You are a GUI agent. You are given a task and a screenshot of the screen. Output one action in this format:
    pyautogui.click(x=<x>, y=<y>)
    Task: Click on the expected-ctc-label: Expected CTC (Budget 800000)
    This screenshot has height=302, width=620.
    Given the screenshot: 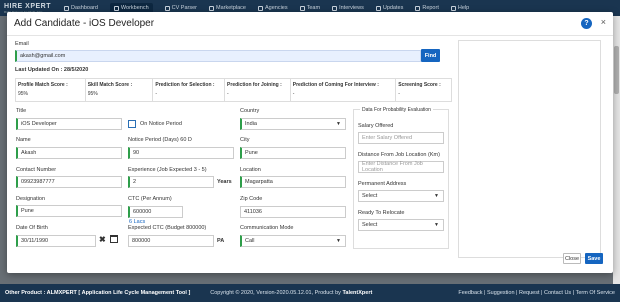 What is the action you would take?
    pyautogui.click(x=167, y=228)
    